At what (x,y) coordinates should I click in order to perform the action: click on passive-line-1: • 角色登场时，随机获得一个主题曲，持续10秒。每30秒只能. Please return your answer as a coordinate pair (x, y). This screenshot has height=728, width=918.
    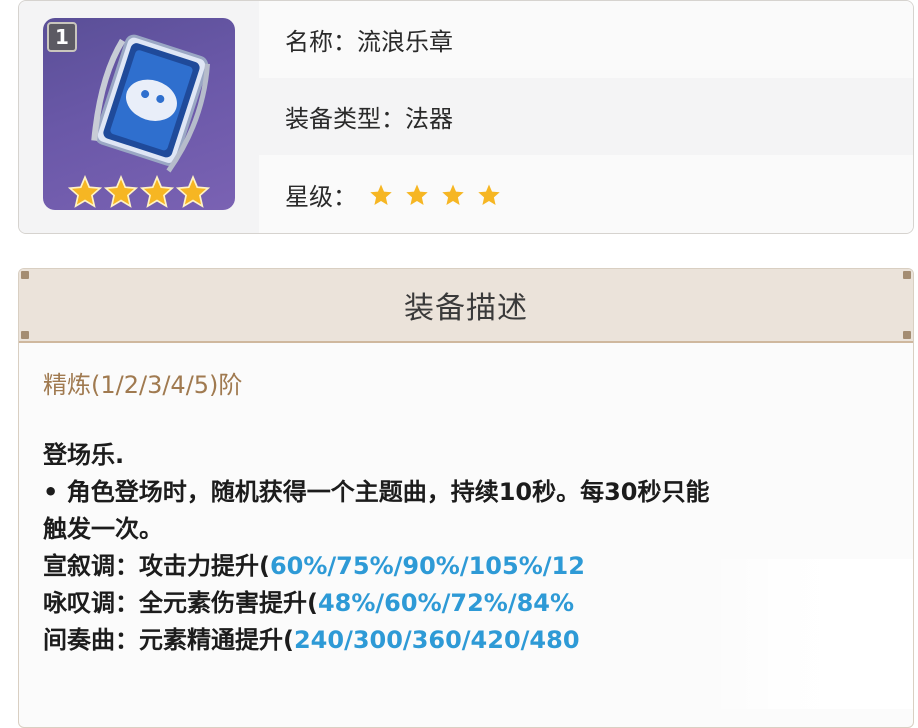
    Looking at the image, I should click on (376, 492).